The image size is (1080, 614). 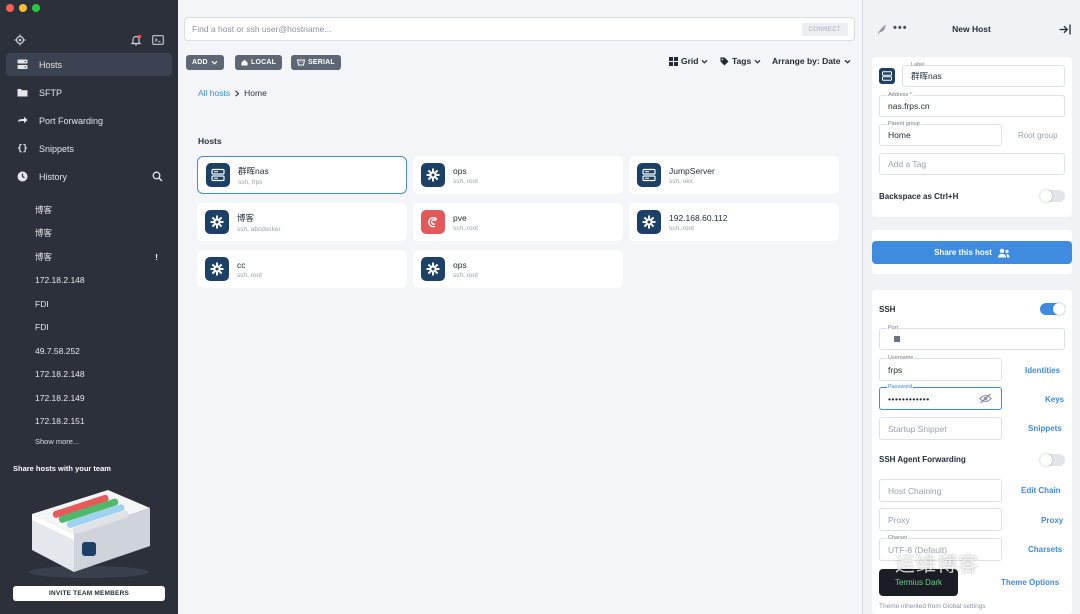 What do you see at coordinates (887, 309) in the screenshot?
I see `ssh-label: SSH` at bounding box center [887, 309].